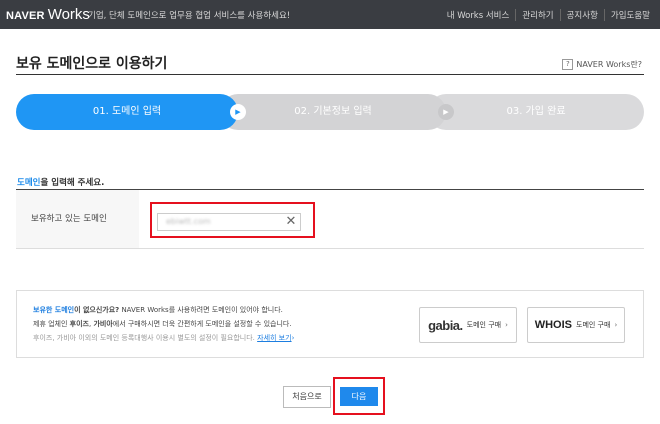  What do you see at coordinates (54, 310) in the screenshot?
I see `promo-highlight: 보유한 도메인` at bounding box center [54, 310].